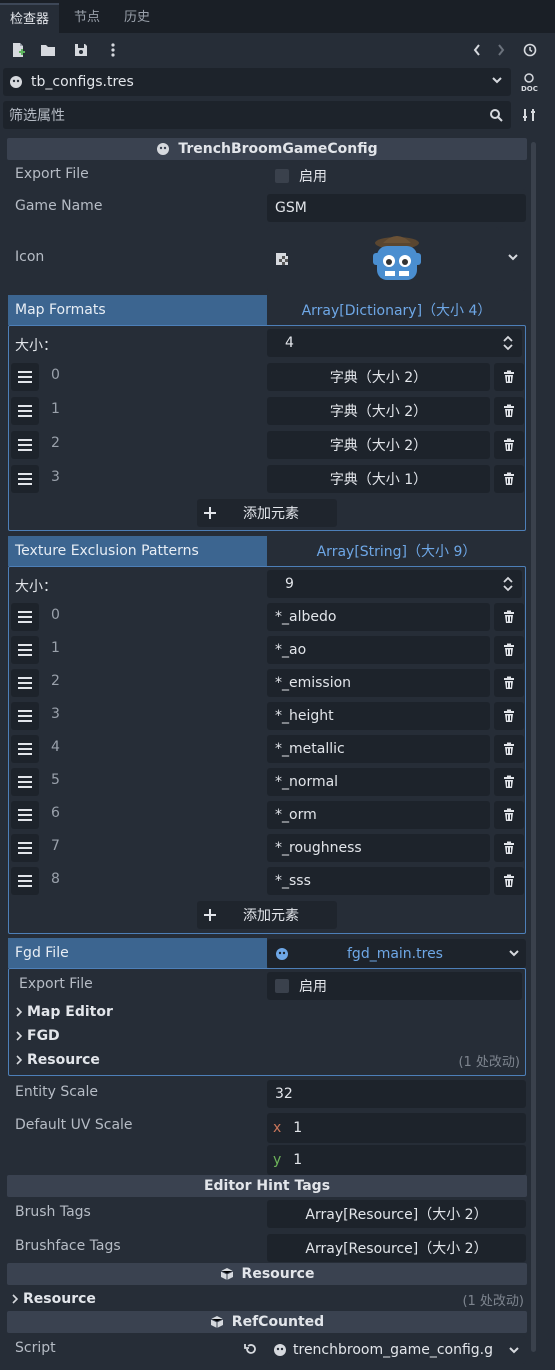 Image resolution: width=555 pixels, height=1370 pixels. Describe the element at coordinates (378, 479) in the screenshot. I see `map-format-item-value: 字典（大小 1）` at that location.